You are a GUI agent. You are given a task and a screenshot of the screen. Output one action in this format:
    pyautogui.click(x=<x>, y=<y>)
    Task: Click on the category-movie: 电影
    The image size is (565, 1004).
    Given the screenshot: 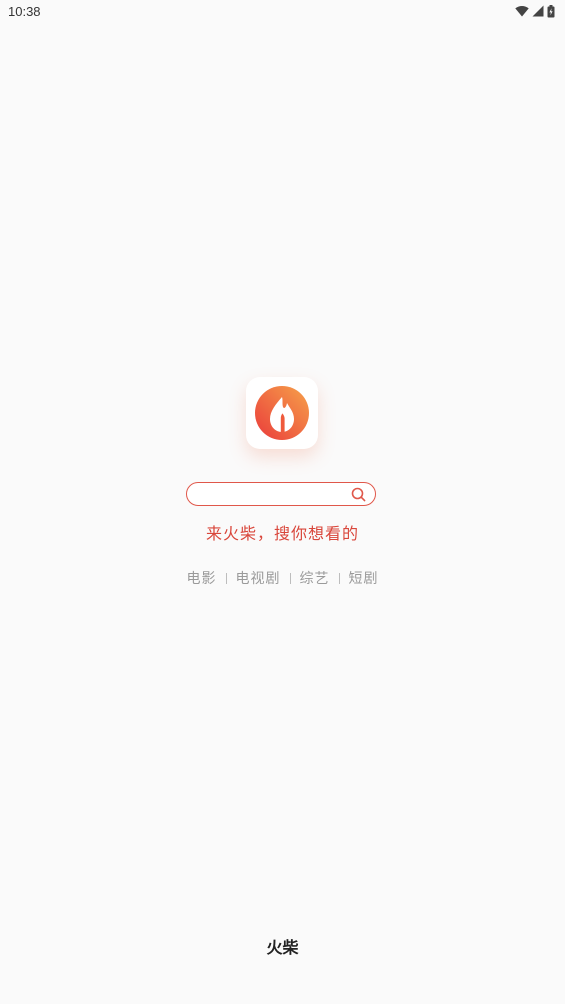 What is the action you would take?
    pyautogui.click(x=202, y=578)
    